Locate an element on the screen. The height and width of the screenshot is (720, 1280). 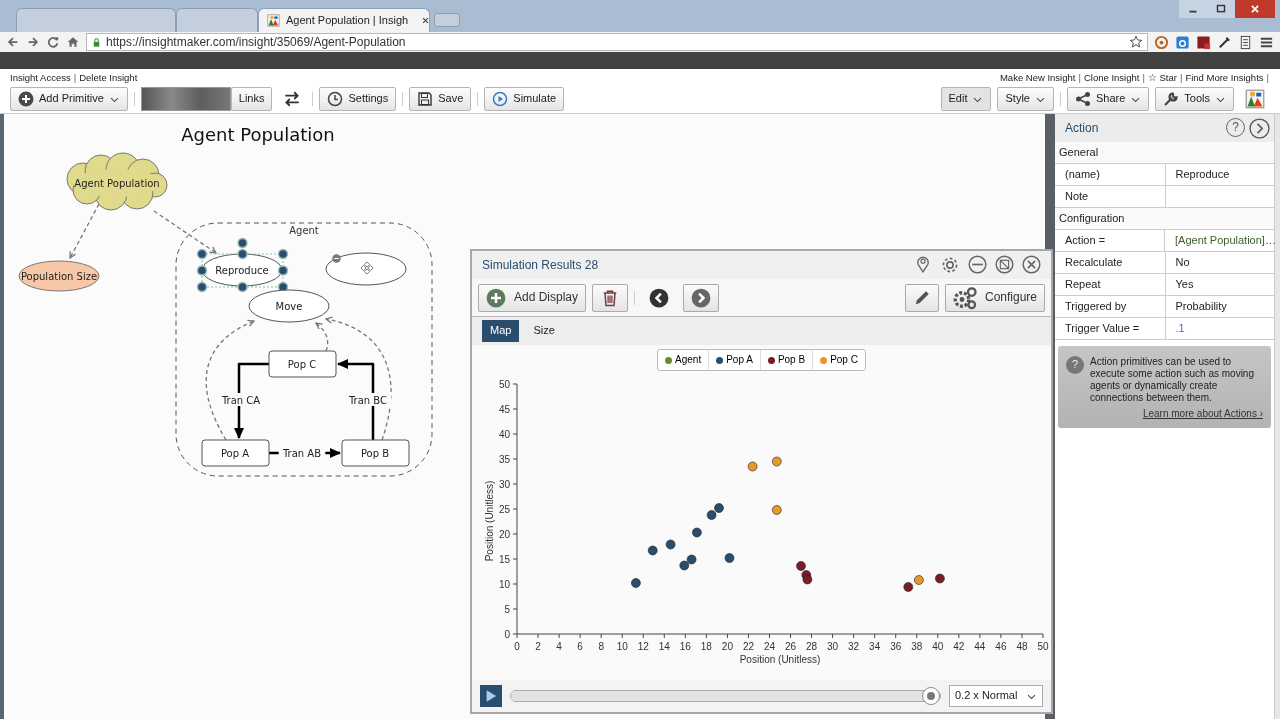
tick-label: 2 is located at coordinates (538, 646).